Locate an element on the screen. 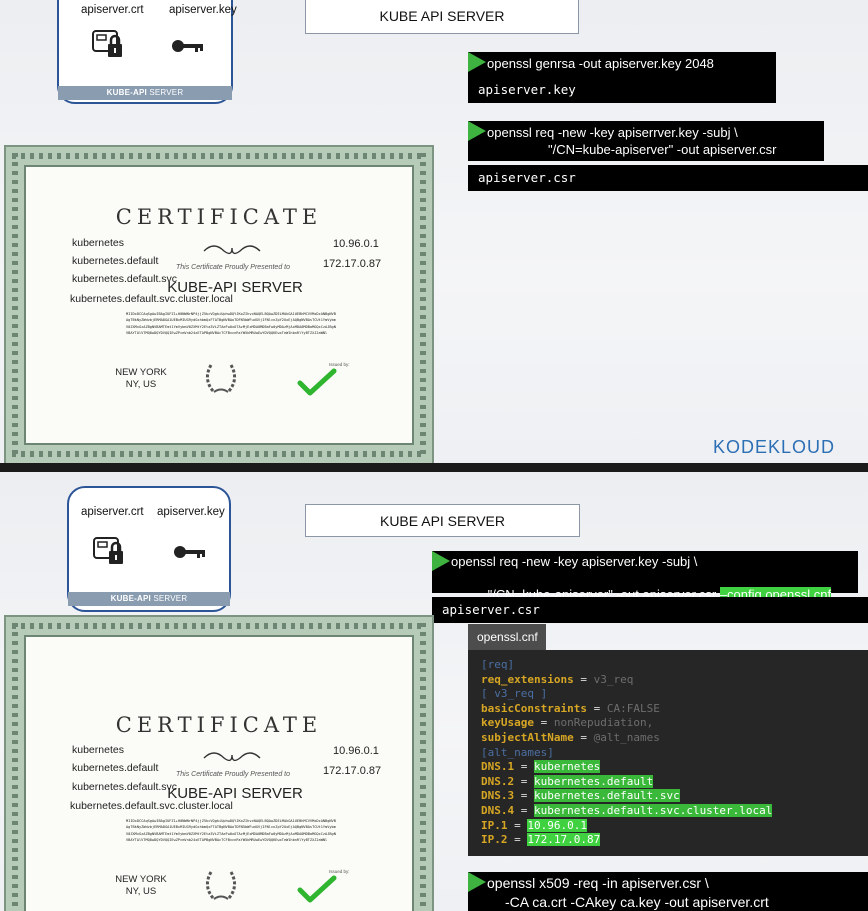 The image size is (868, 911). cnf-token: CA:FALSE is located at coordinates (633, 708).